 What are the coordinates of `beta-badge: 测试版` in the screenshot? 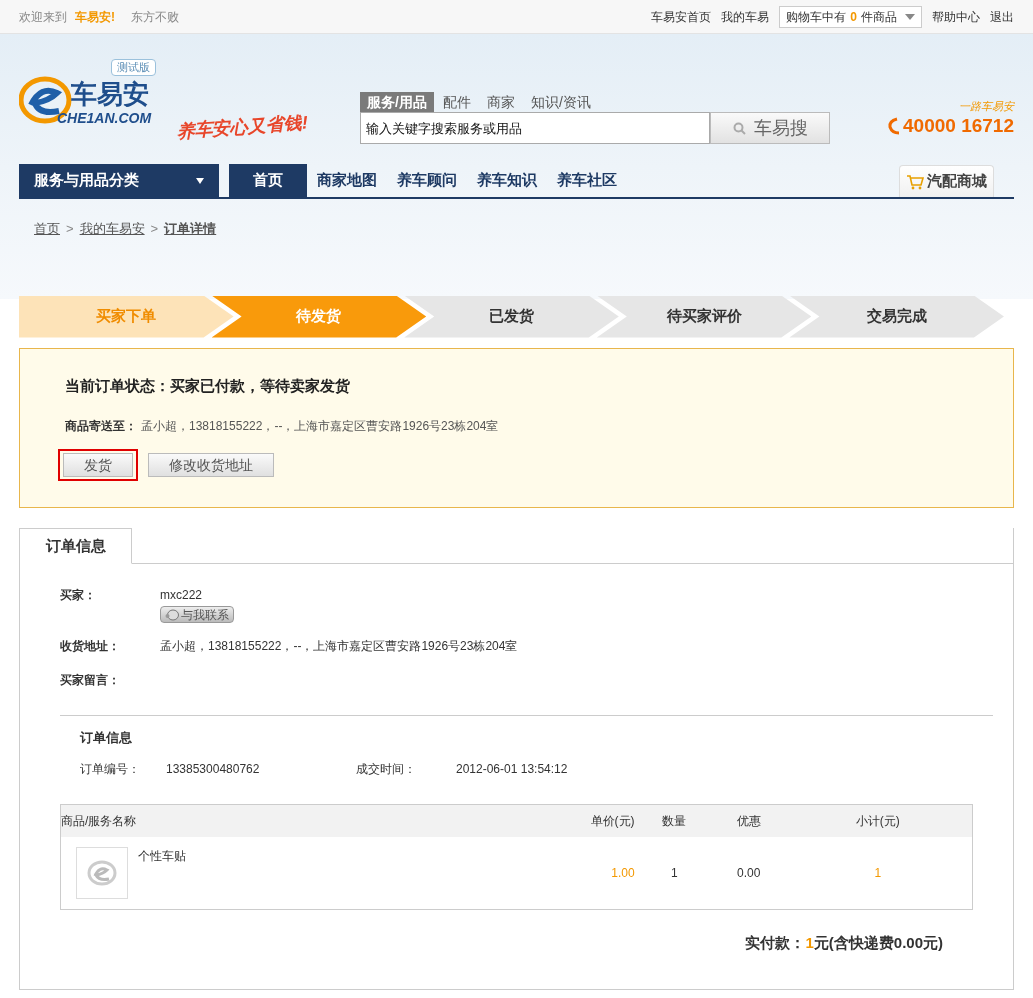 It's located at (133, 67).